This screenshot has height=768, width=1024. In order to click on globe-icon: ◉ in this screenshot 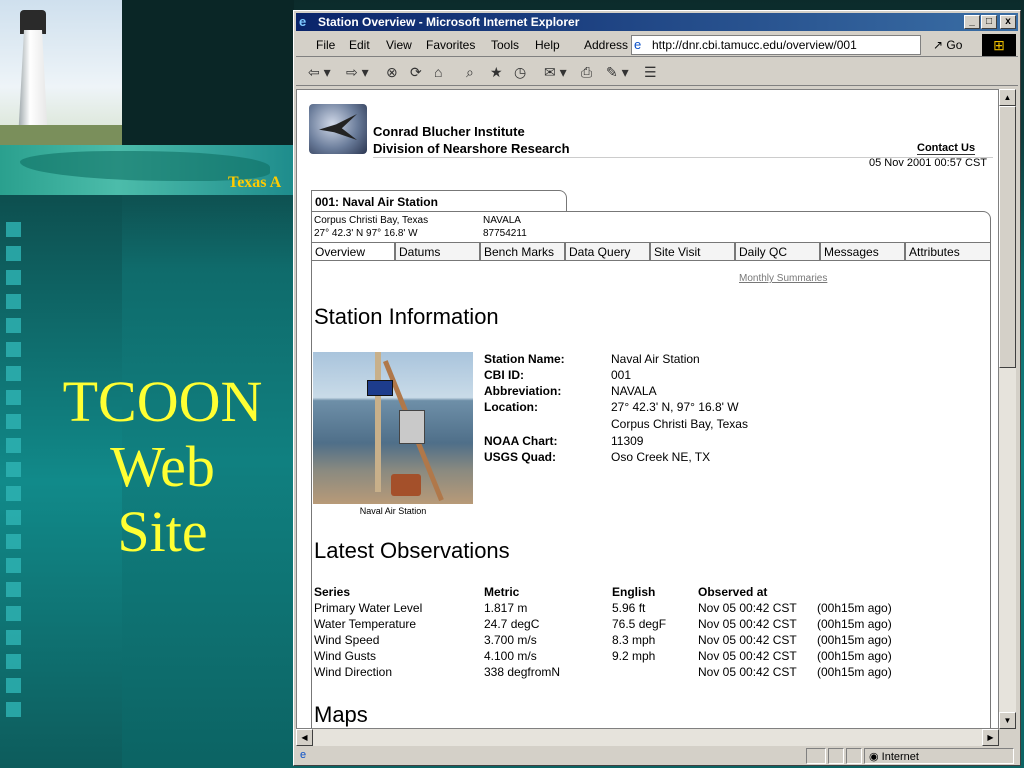, I will do `click(874, 757)`.